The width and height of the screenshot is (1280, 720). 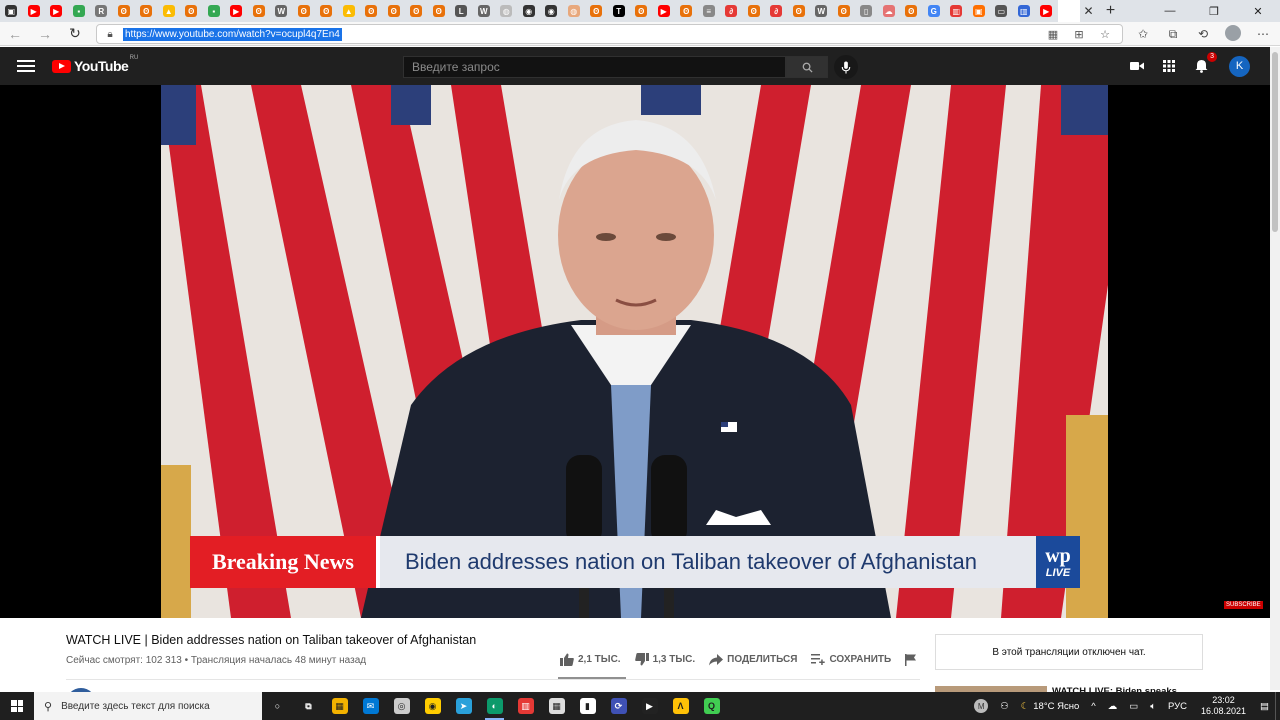 What do you see at coordinates (277, 706) in the screenshot?
I see `taskbar-app-cortana: ○` at bounding box center [277, 706].